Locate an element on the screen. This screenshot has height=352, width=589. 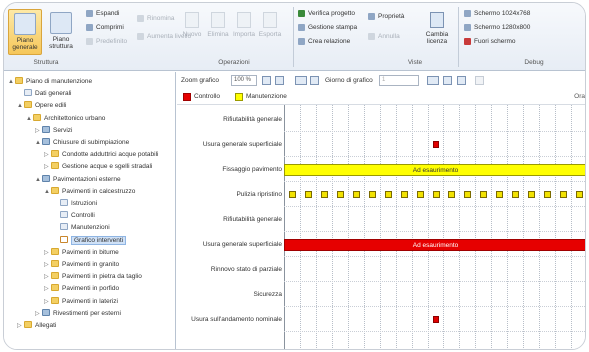
tree-item: ▷ Servizi is located at coordinates (54, 130).